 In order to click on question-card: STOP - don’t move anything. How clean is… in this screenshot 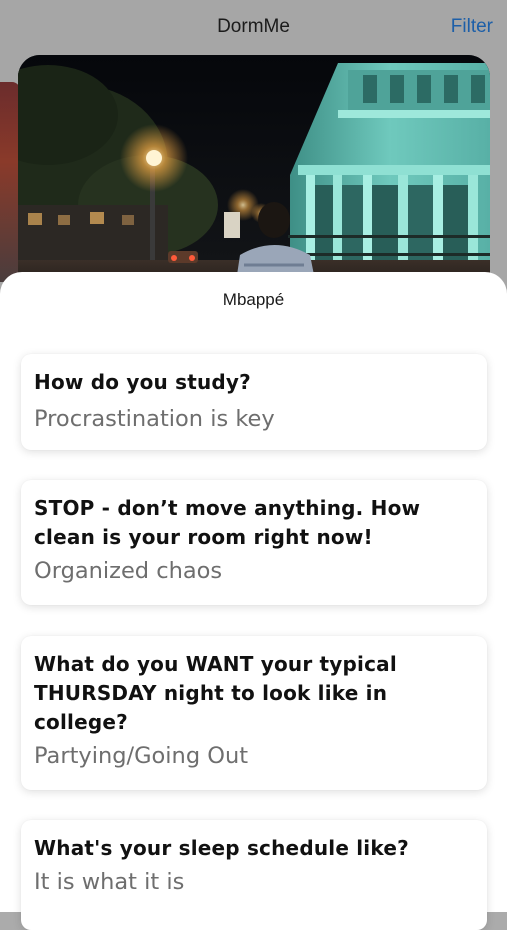, I will do `click(254, 542)`.